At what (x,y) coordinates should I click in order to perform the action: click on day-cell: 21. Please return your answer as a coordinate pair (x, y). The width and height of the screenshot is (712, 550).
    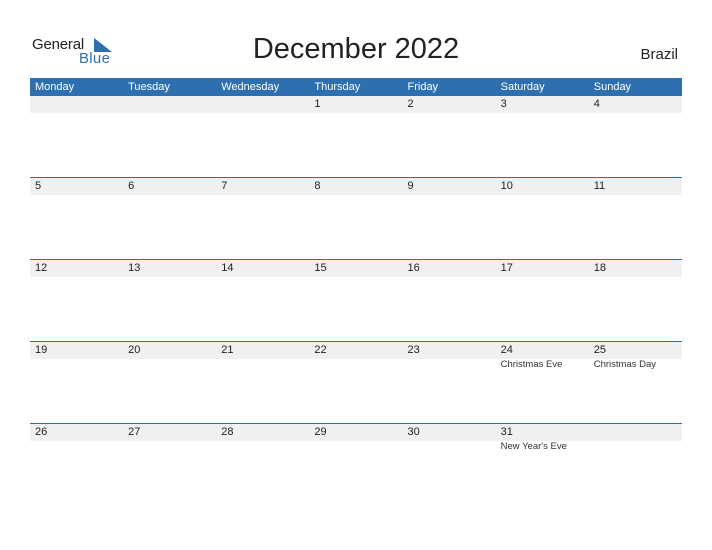
    Looking at the image, I should click on (262, 382).